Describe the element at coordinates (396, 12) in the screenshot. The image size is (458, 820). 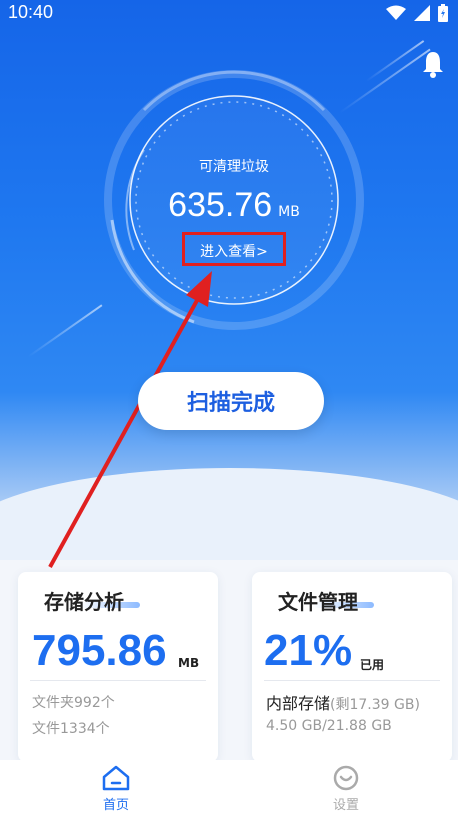
I see `wifi-icon` at that location.